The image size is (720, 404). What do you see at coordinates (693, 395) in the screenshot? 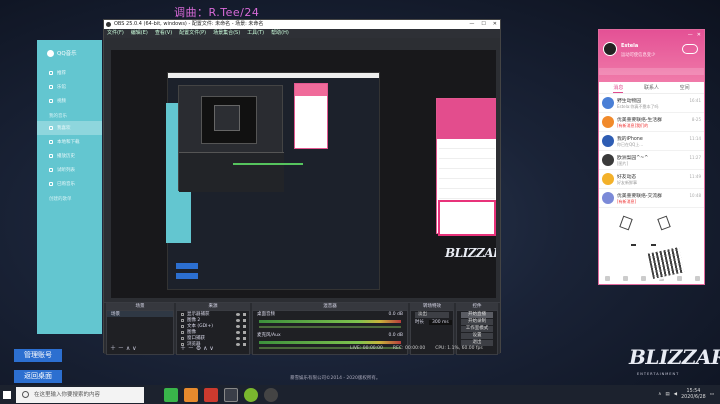
I see `taskbar-clock: 15:54 2020/6/28` at bounding box center [693, 395].